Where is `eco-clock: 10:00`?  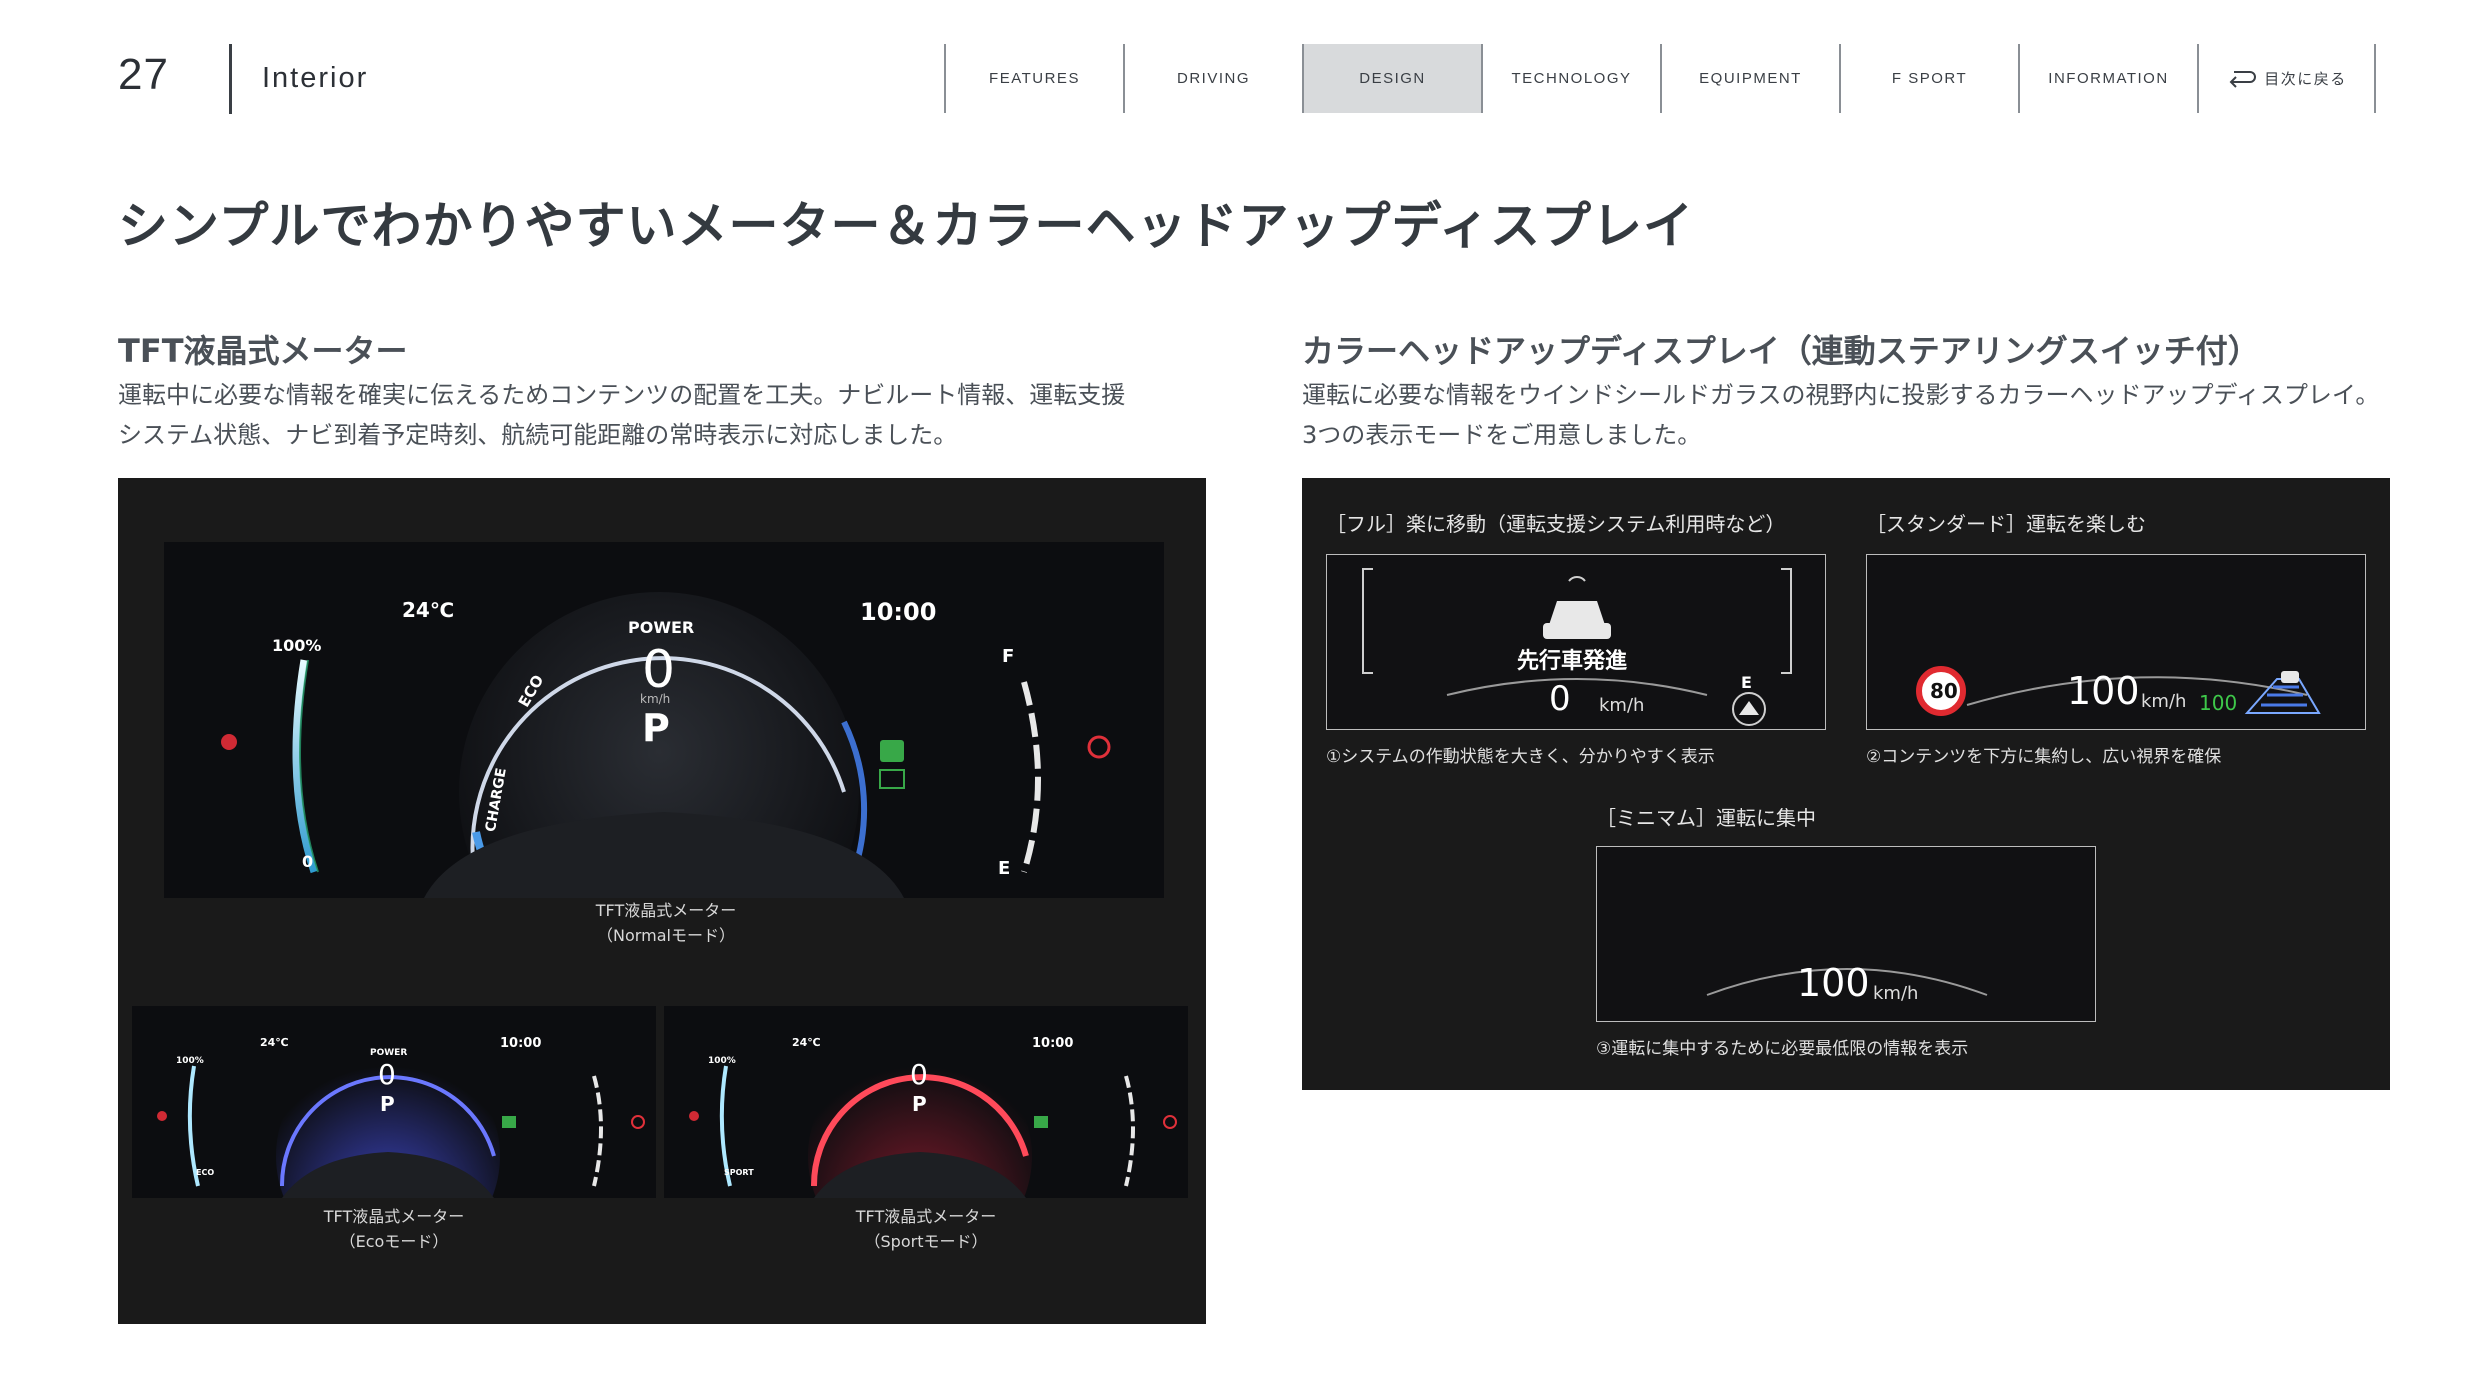
eco-clock: 10:00 is located at coordinates (521, 1043).